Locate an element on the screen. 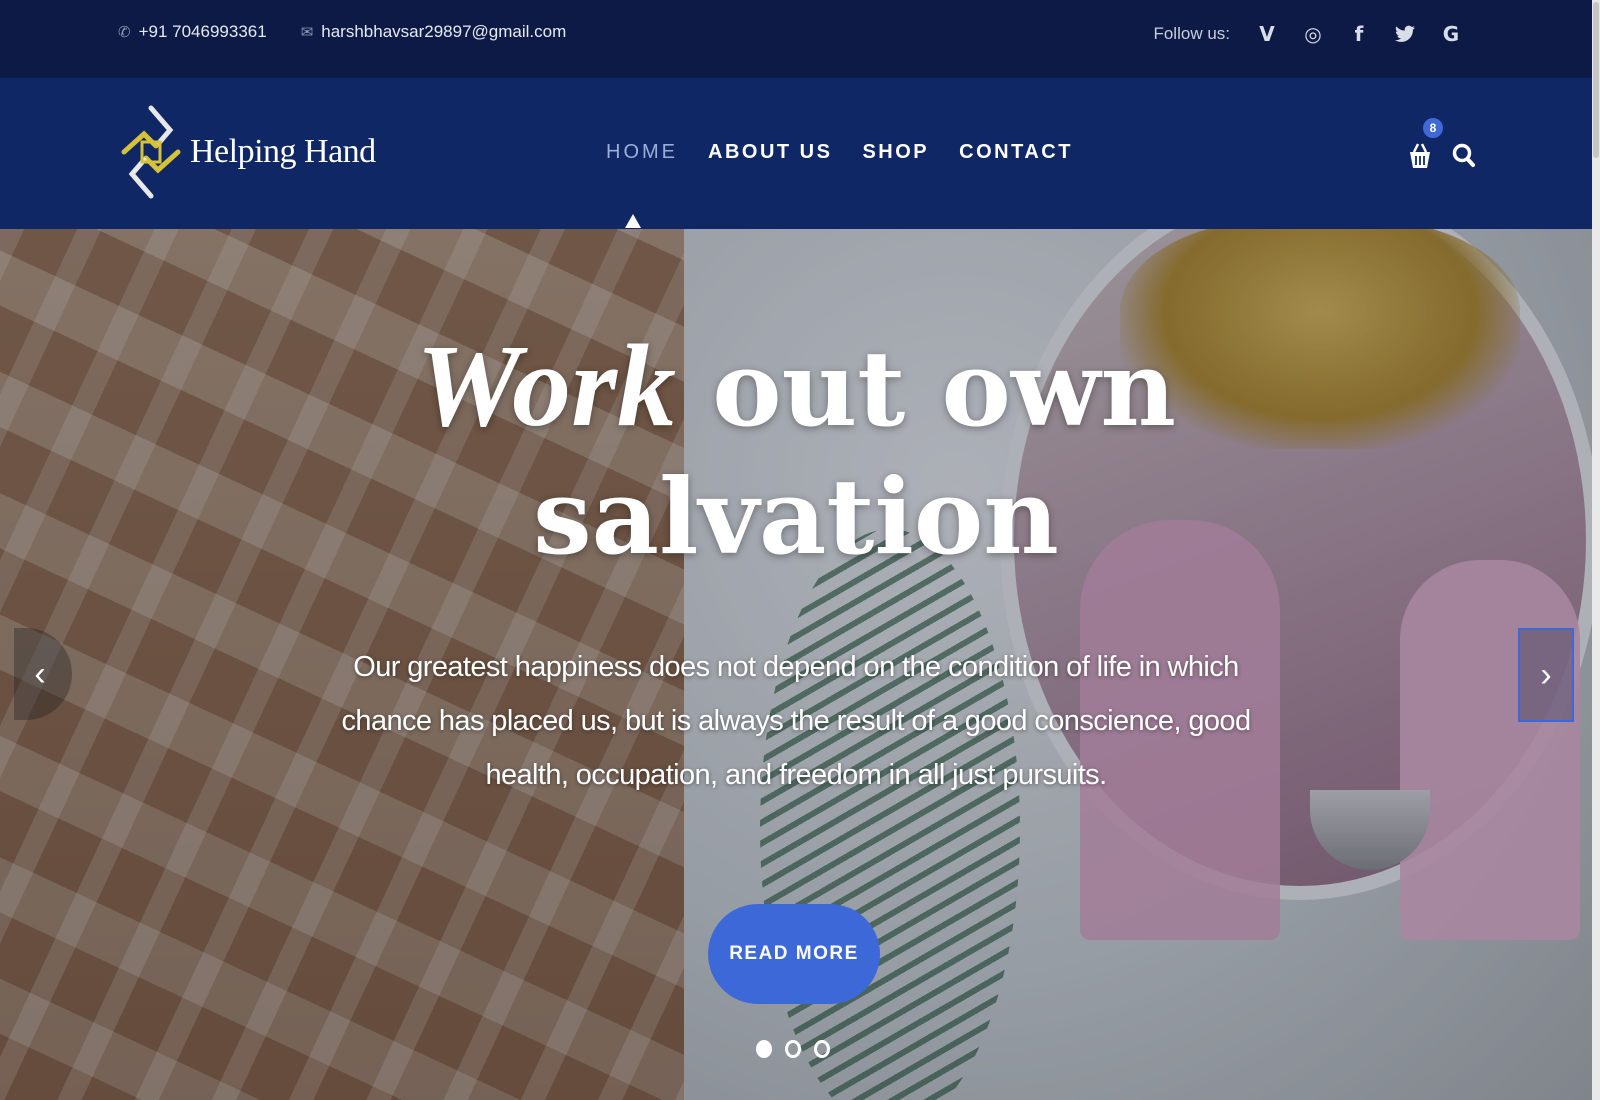 The height and width of the screenshot is (1100, 1600). active-nav-indicator is located at coordinates (633, 221).